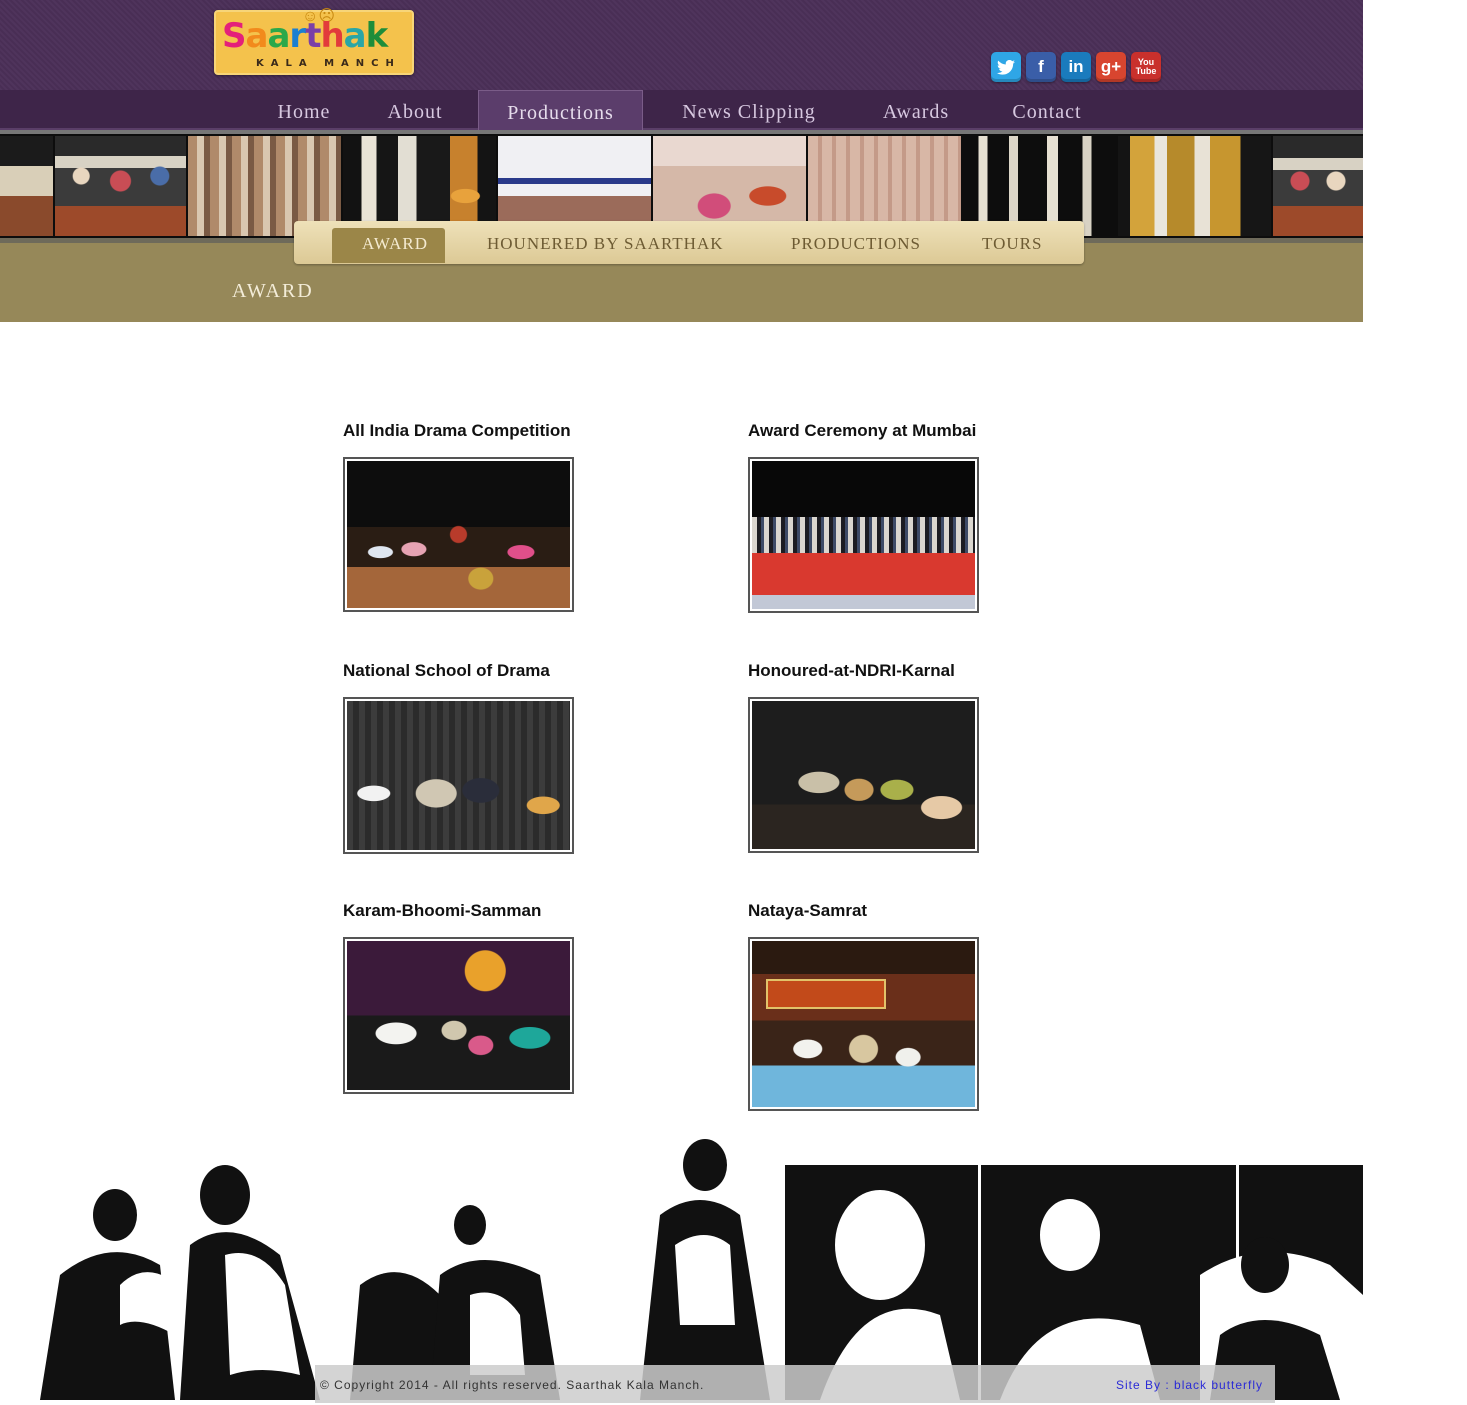  What do you see at coordinates (808, 910) in the screenshot?
I see `award-title: Nataya-Samrat` at bounding box center [808, 910].